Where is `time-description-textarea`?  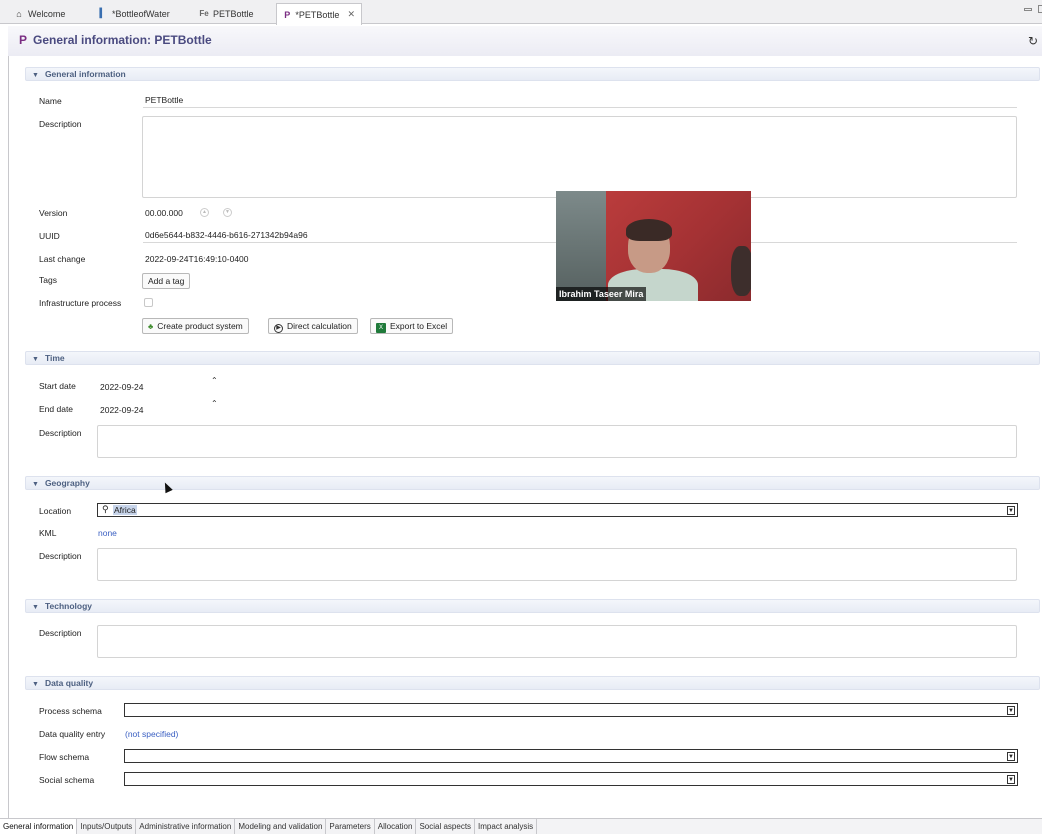 time-description-textarea is located at coordinates (557, 441).